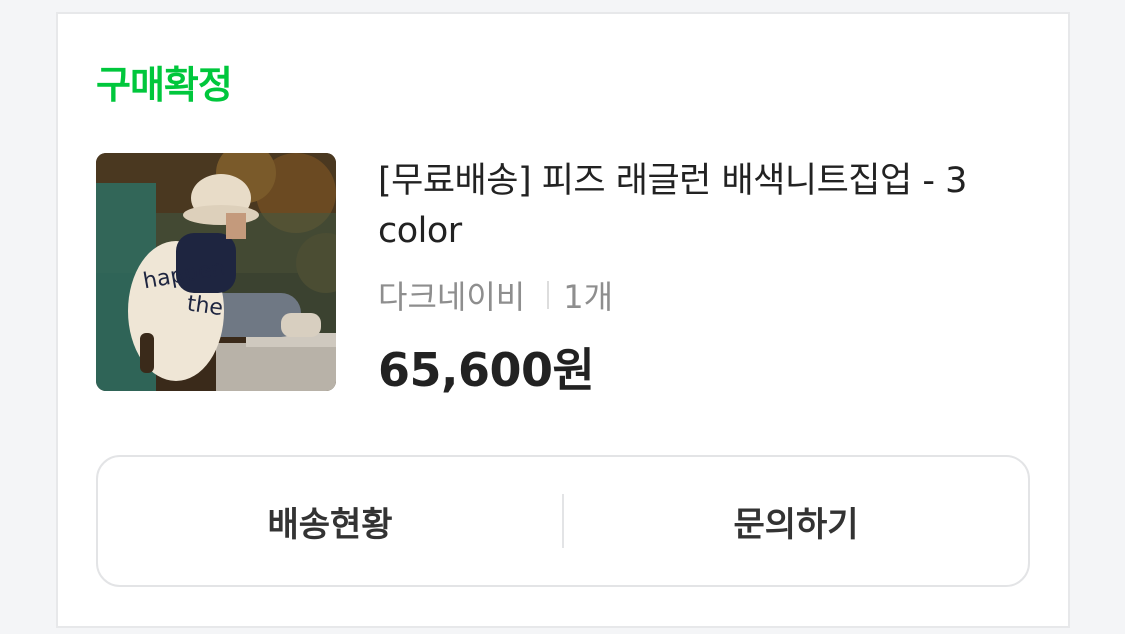 The image size is (1125, 634). I want to click on order-status-label: 구매확정, so click(164, 85).